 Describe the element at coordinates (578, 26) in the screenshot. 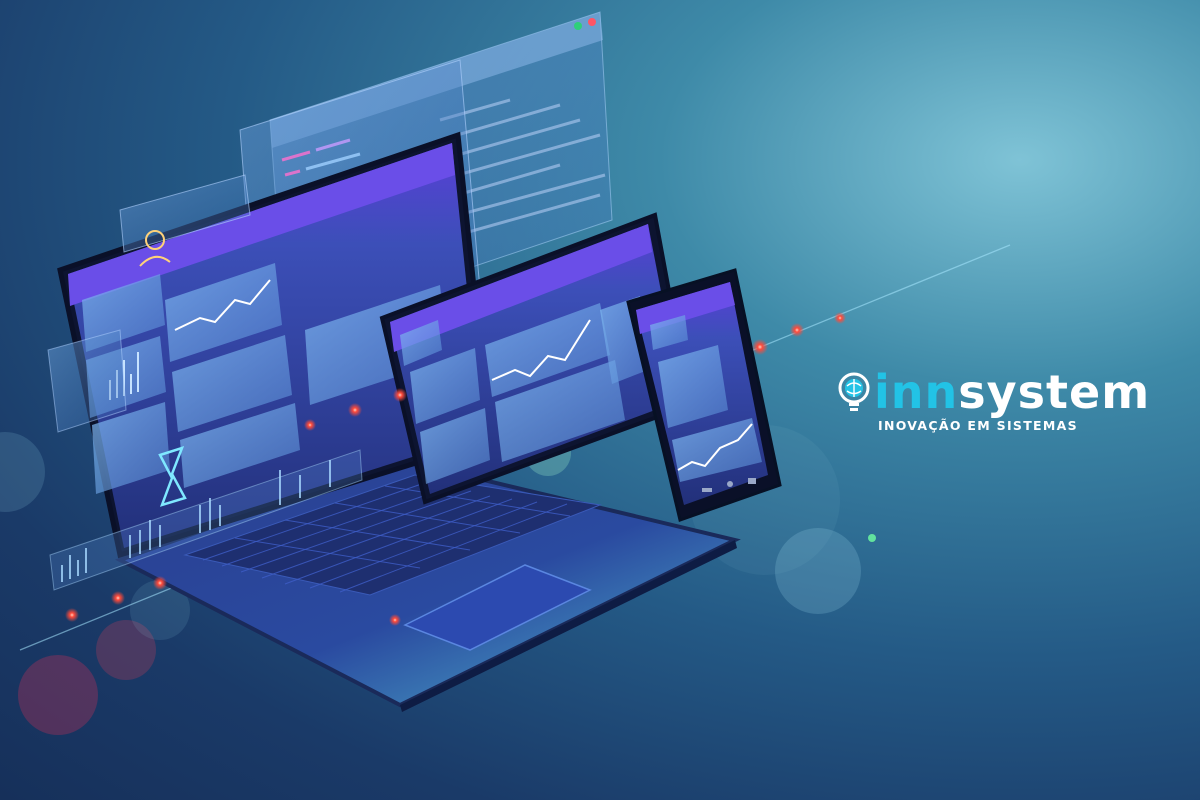

I see `window-button-icon` at that location.